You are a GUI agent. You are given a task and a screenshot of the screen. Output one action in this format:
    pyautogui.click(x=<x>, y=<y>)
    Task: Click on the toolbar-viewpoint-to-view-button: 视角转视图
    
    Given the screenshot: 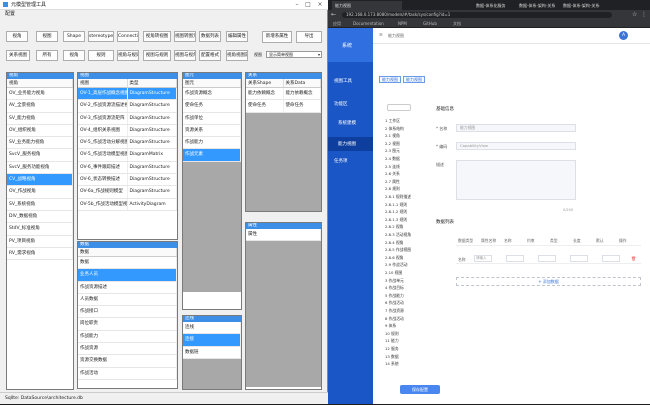 What is the action you would take?
    pyautogui.click(x=157, y=36)
    